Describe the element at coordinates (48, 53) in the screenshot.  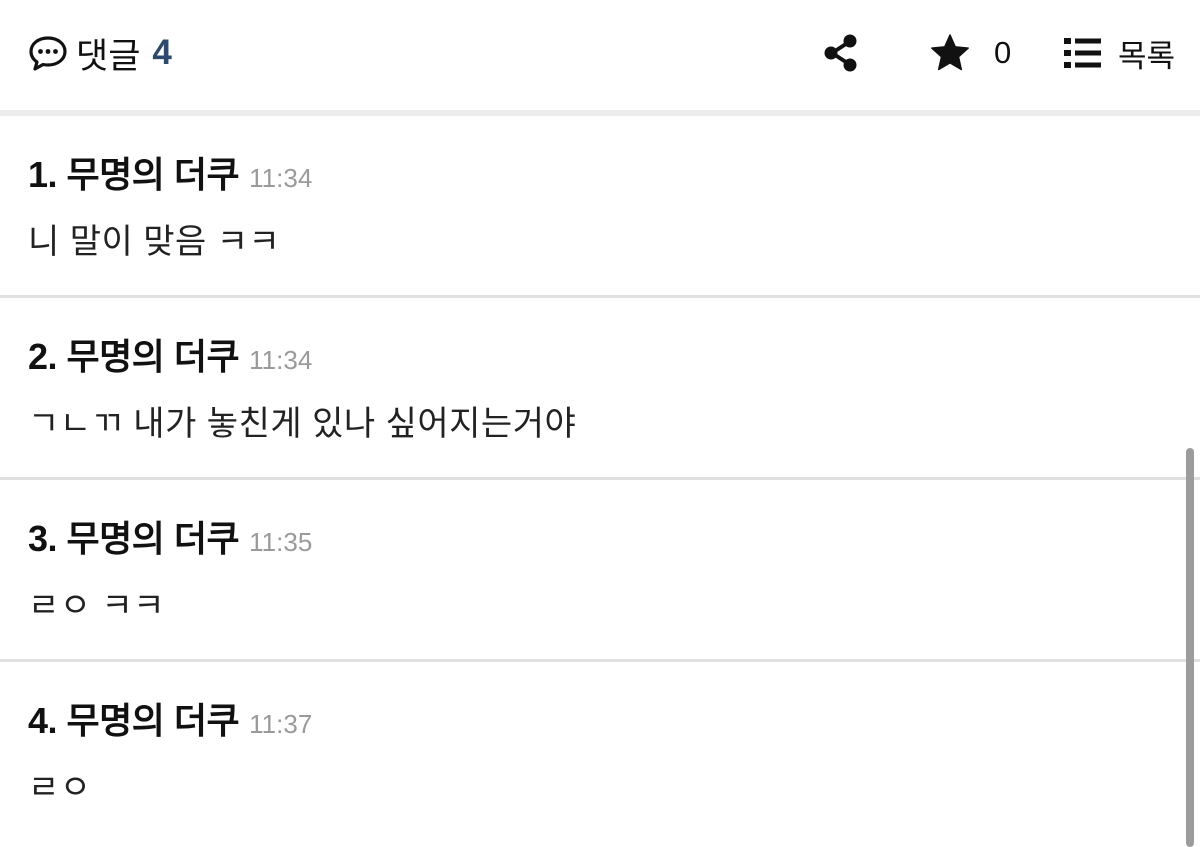
I see `speech-bubble-dots-icon` at that location.